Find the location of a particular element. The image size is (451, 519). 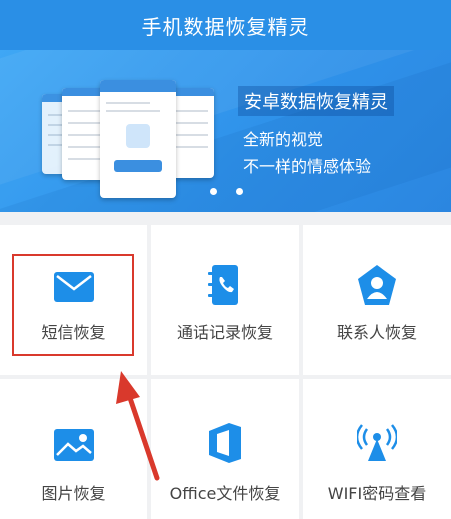

annotation-arrow-icon is located at coordinates (138, 426).